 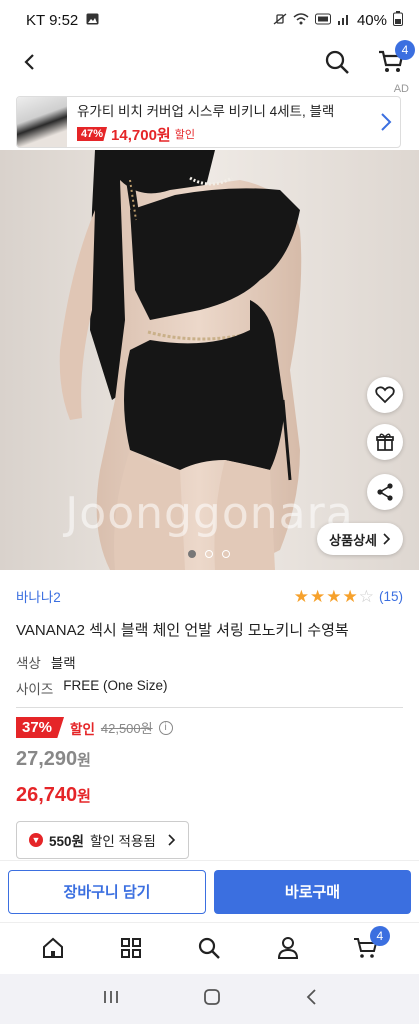 I want to click on coupon-down-icon: ▼, so click(x=36, y=840).